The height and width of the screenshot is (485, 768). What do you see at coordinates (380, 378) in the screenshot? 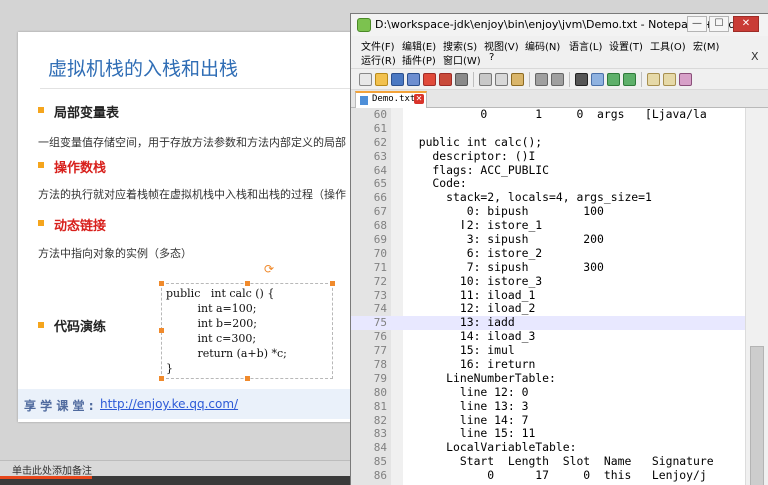
I see `line-number: 79` at bounding box center [380, 378].